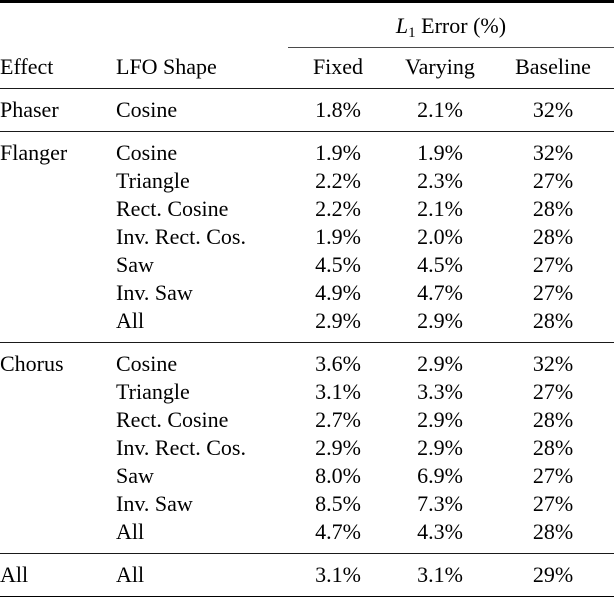  I want to click on table-bottom-rule, so click(307, 597).